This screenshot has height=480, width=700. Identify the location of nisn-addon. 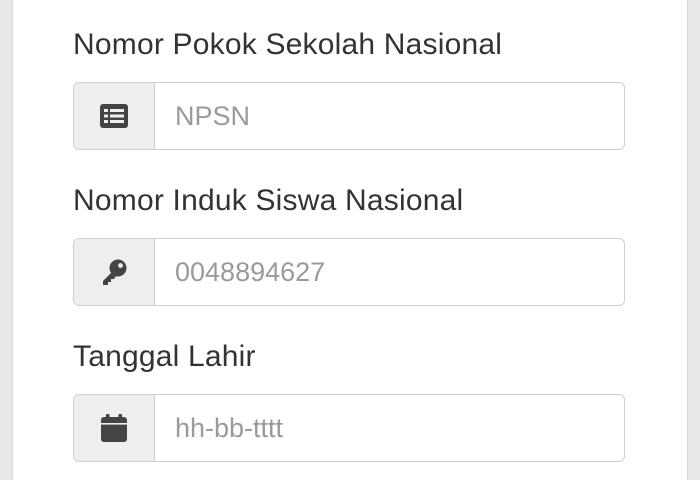
(114, 272).